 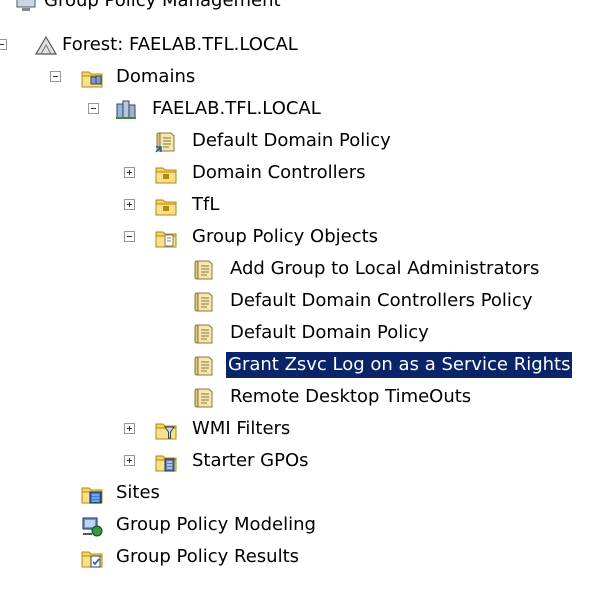 I want to click on tree-node-label: Group Policy Results, so click(x=208, y=556).